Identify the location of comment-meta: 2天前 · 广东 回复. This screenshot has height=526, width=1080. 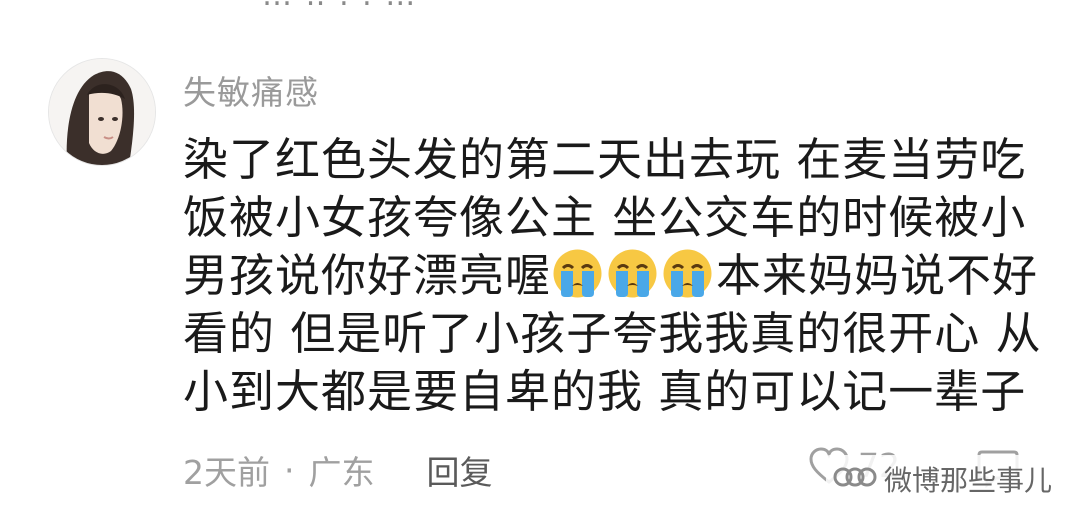
(338, 470).